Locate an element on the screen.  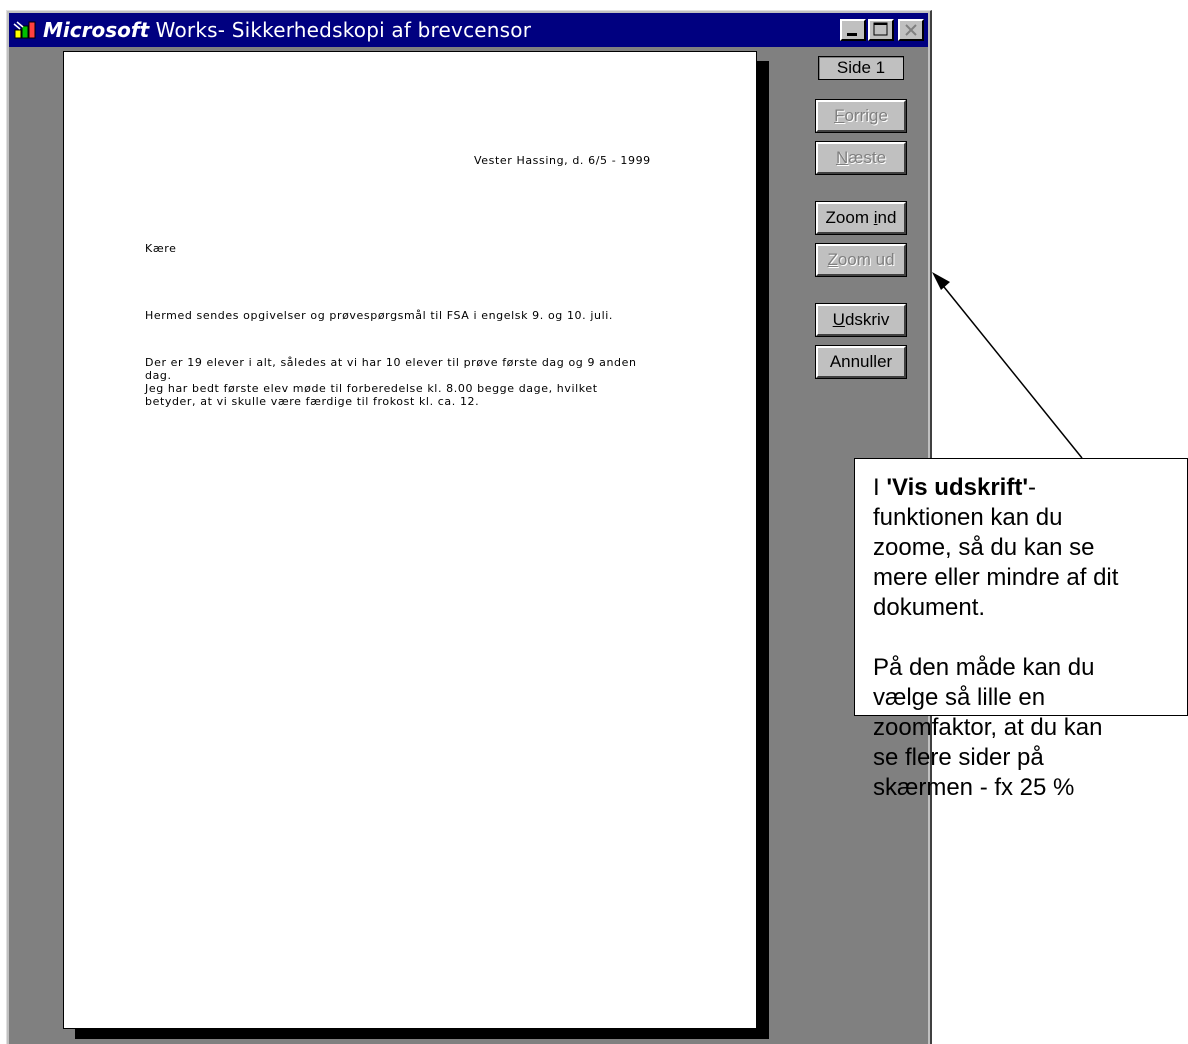
callout-text: I is located at coordinates (880, 487).